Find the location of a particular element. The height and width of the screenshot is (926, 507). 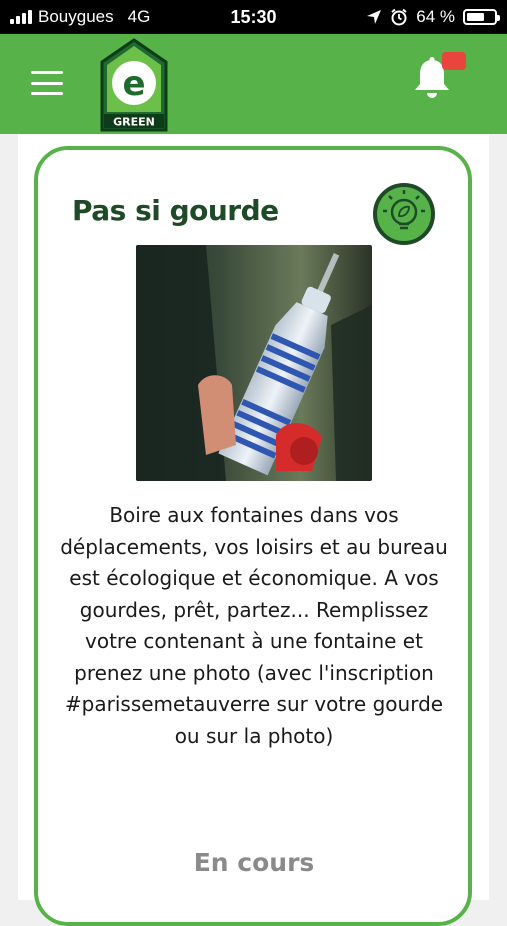

status-bar: Bouygues 4G 15:30 64 % is located at coordinates (253, 17).